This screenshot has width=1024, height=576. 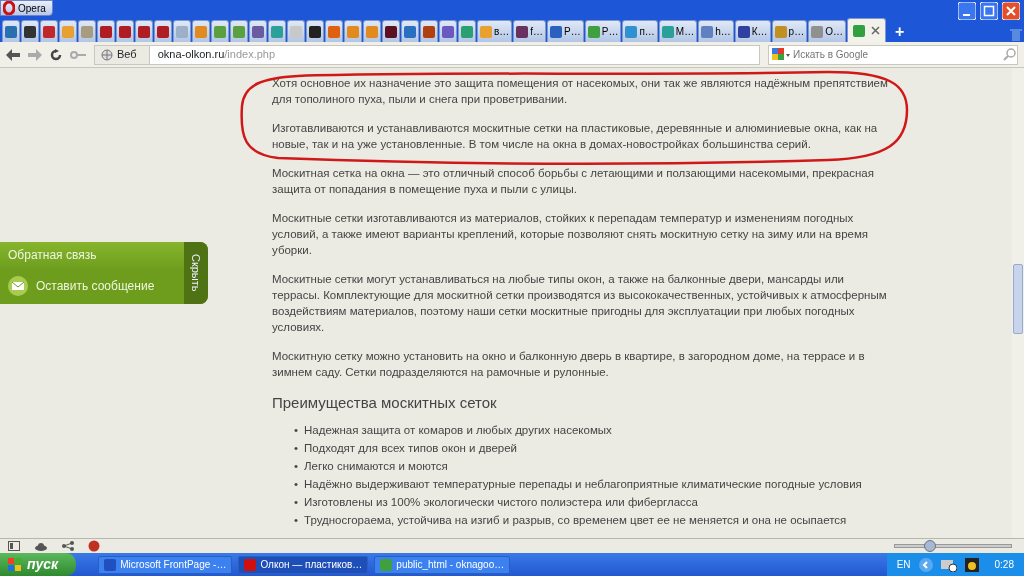 What do you see at coordinates (875, 30) in the screenshot?
I see `close-icon` at bounding box center [875, 30].